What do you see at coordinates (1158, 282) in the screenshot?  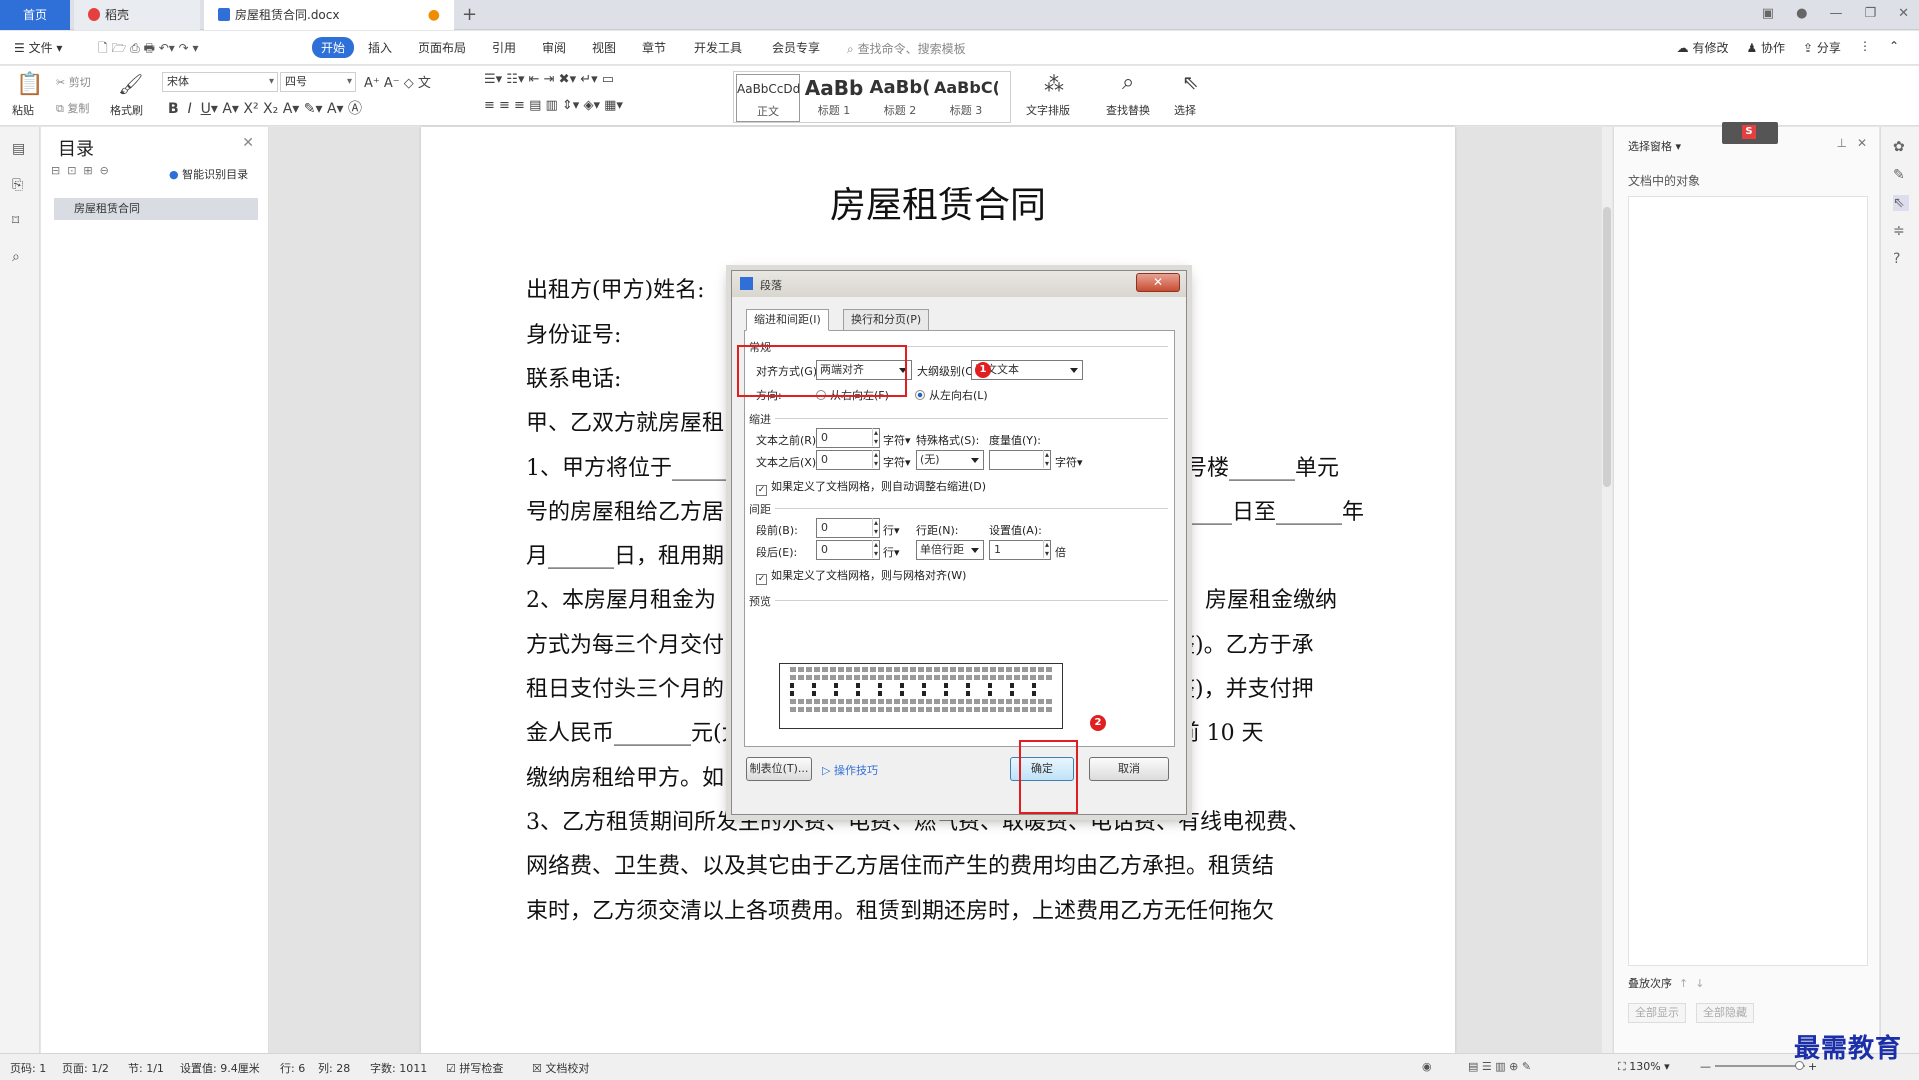 I see `close-button: ✕` at bounding box center [1158, 282].